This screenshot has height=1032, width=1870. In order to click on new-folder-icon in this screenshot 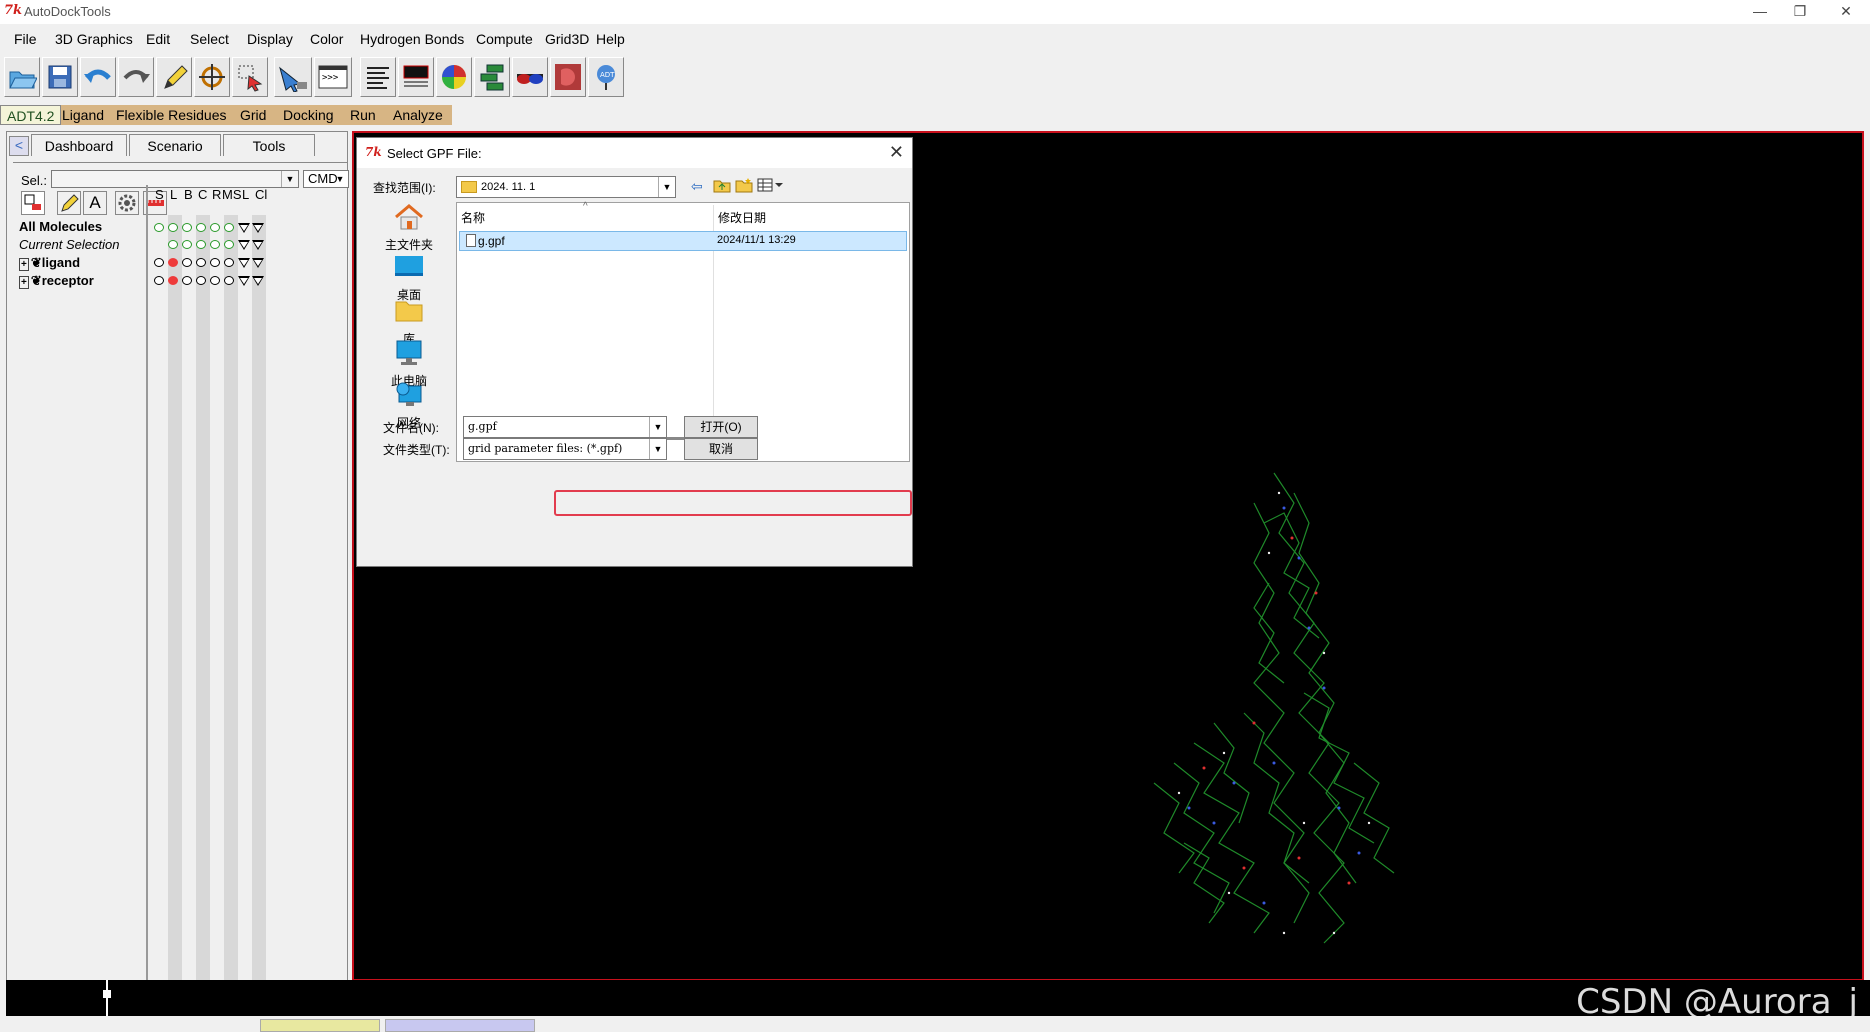, I will do `click(744, 186)`.